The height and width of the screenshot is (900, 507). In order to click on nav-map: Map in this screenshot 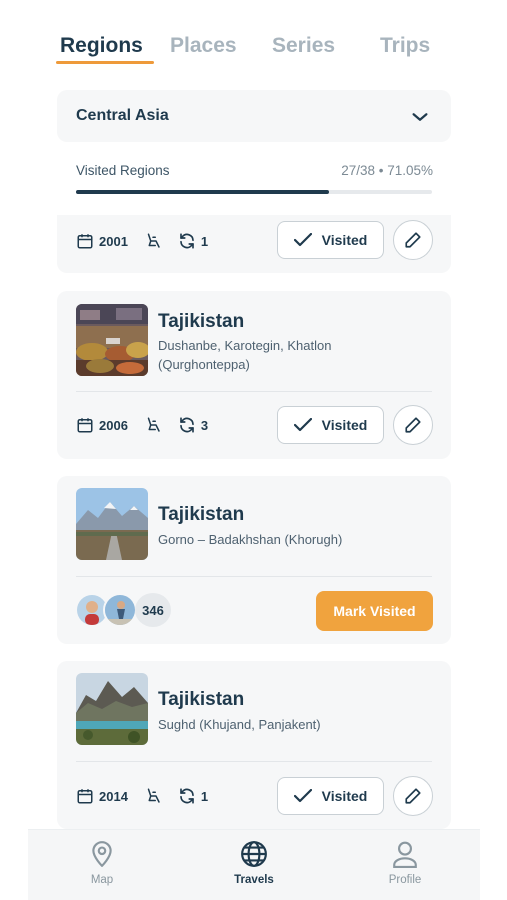, I will do `click(102, 863)`.